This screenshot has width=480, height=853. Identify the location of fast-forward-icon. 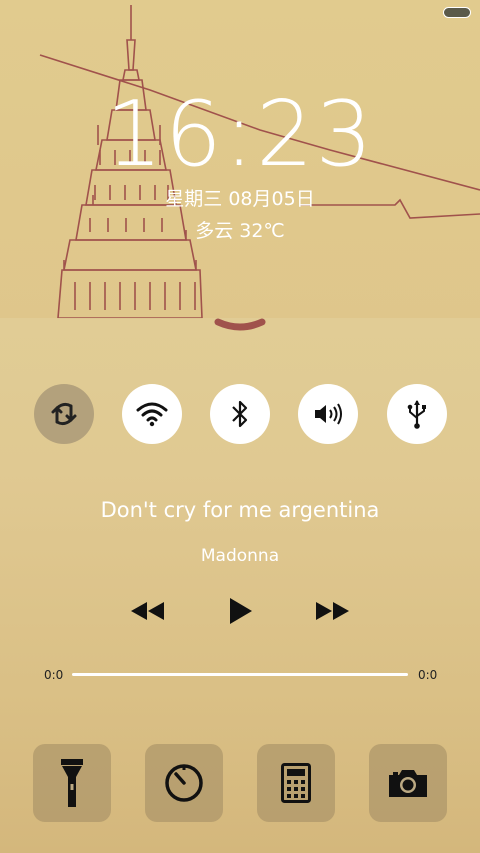
(332, 611).